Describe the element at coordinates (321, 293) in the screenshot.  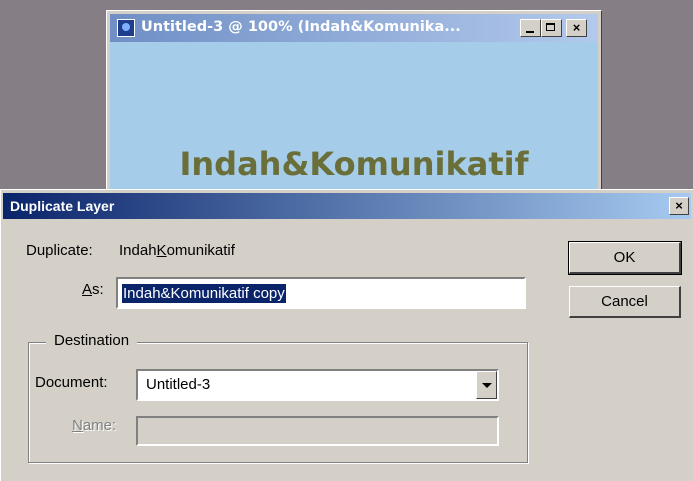
I see `as-name-input: Indah&Komunikatif copy` at that location.